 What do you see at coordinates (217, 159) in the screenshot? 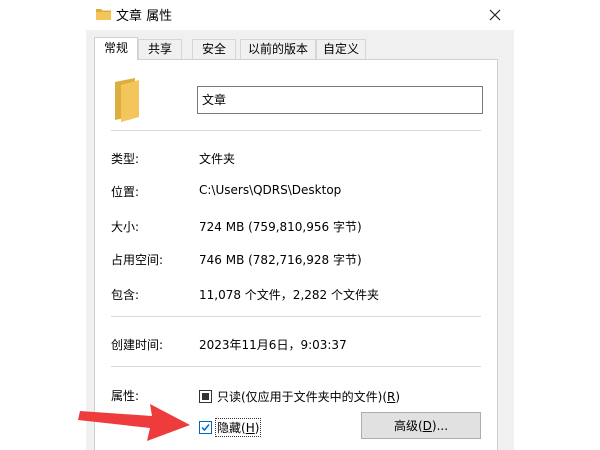
I see `type-value: 文件夹` at bounding box center [217, 159].